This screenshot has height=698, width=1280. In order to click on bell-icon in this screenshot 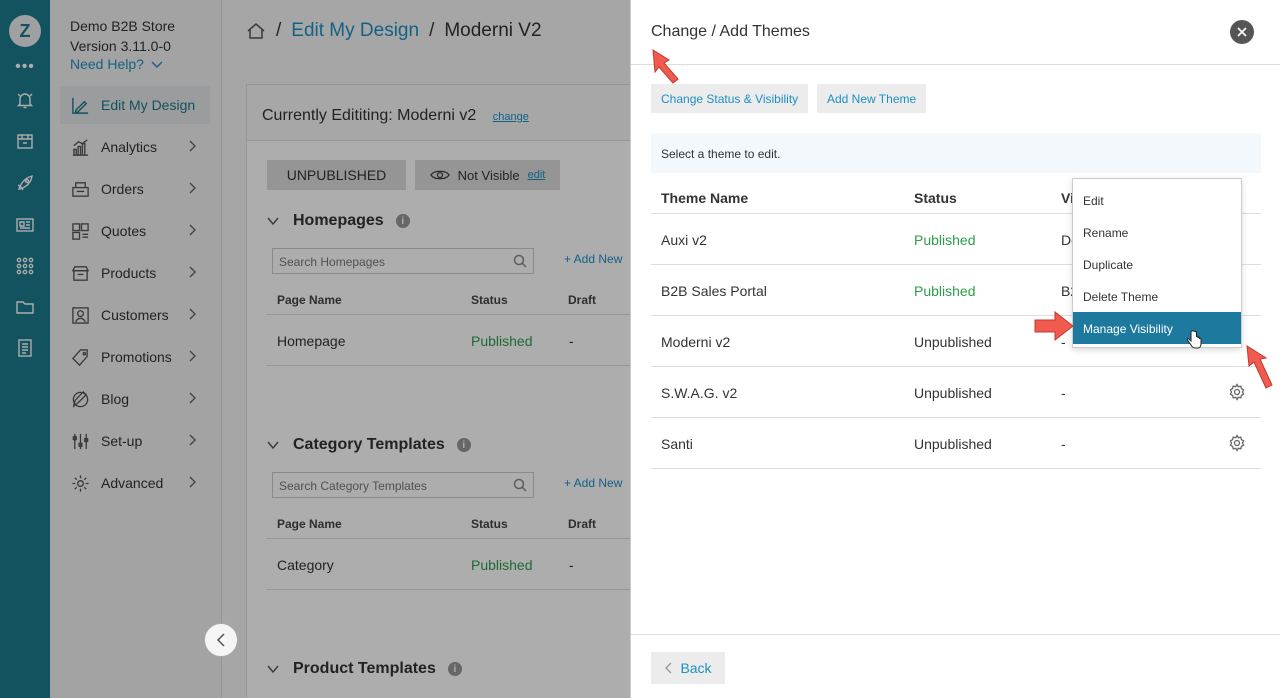, I will do `click(25, 100)`.